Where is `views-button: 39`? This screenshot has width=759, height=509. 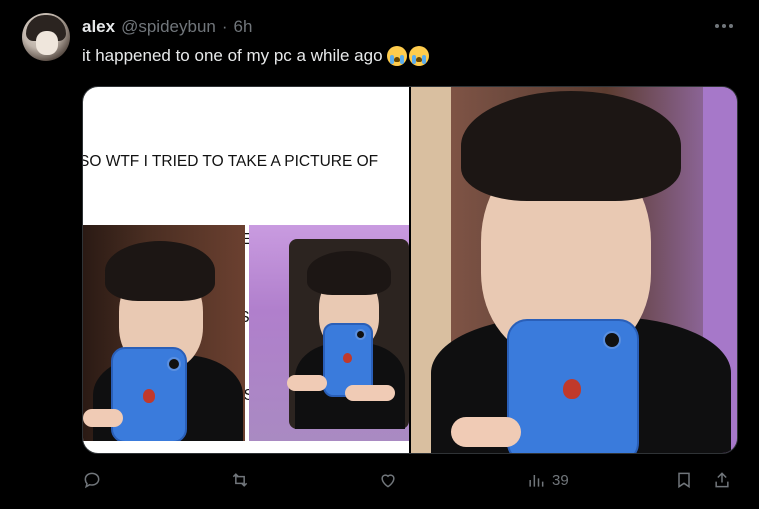 views-button: 39 is located at coordinates (547, 480).